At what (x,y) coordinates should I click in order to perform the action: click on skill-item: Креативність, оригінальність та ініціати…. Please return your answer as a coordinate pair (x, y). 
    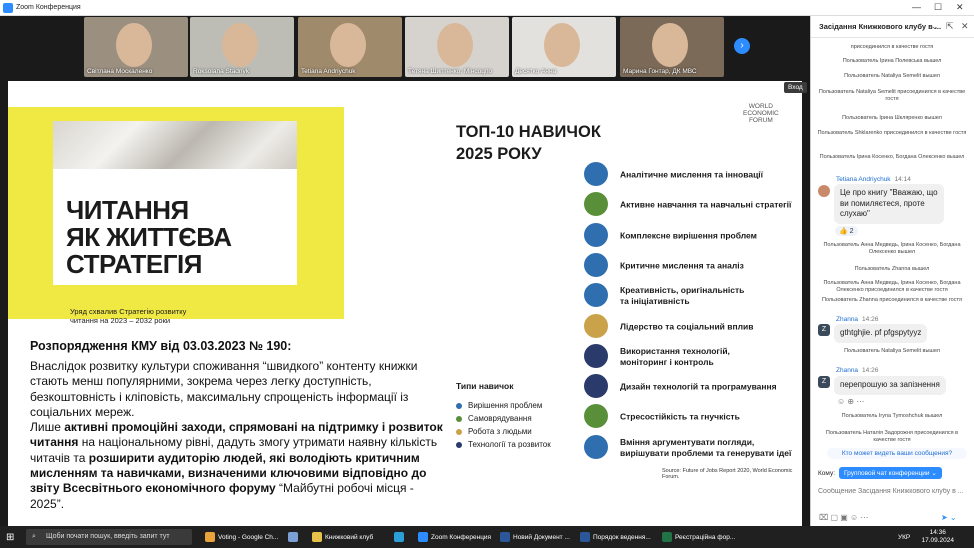
    Looking at the image, I should click on (693, 296).